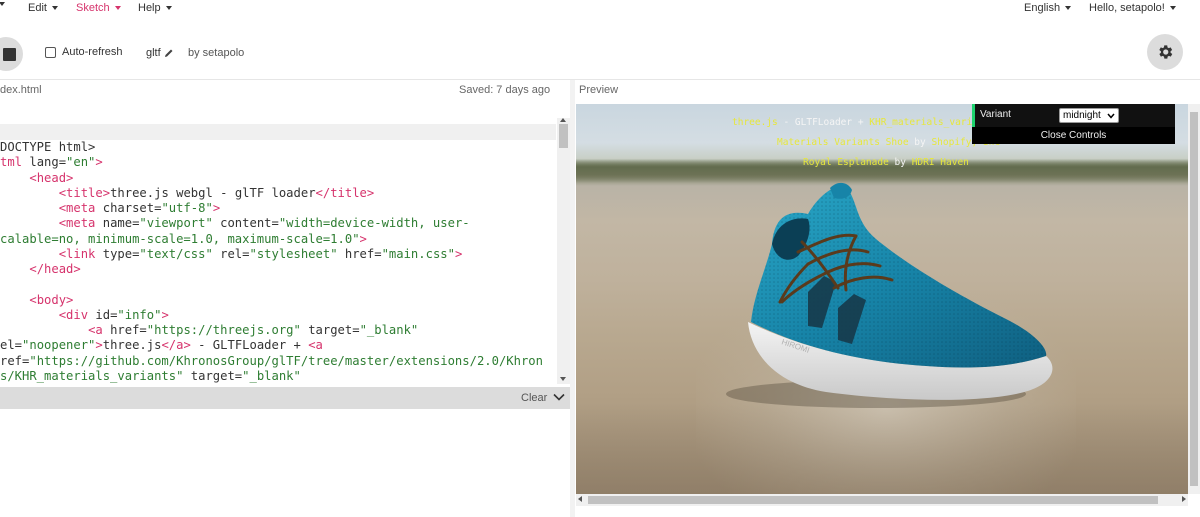 The width and height of the screenshot is (1200, 517). I want to click on preview-scrollbar-thumb, so click(1194, 299).